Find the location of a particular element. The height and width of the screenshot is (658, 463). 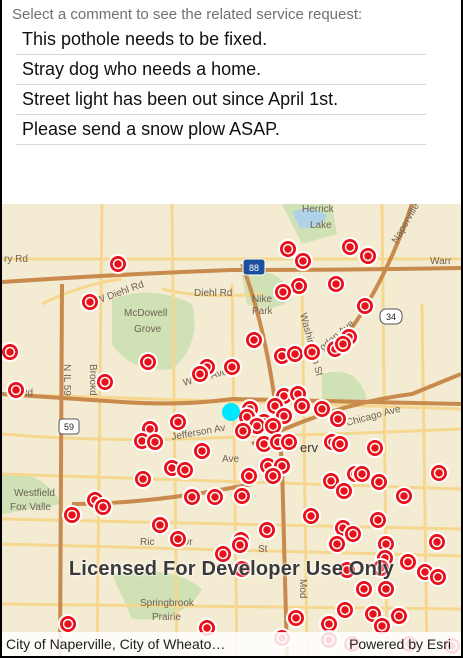

map-label: Naperville is located at coordinates (406, 225).